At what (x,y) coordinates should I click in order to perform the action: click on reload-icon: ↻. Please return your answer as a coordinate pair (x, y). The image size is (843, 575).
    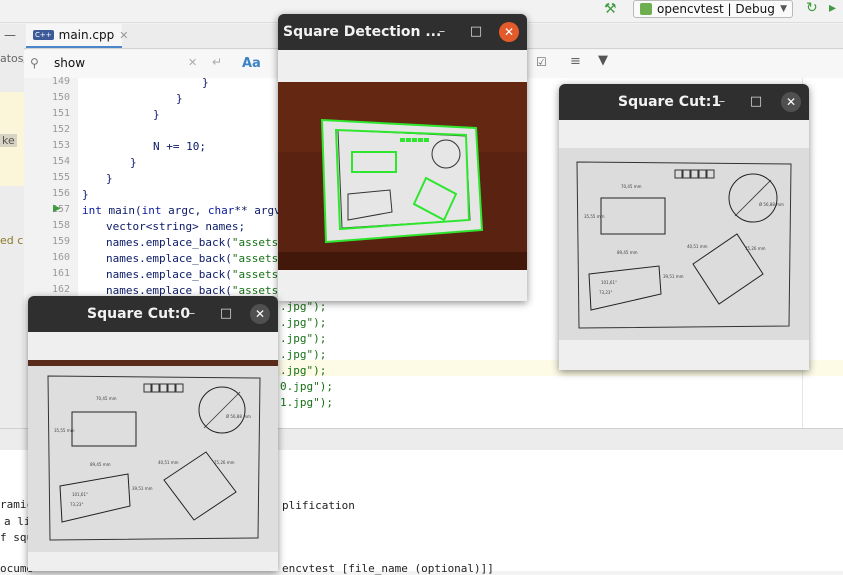
    Looking at the image, I should click on (812, 8).